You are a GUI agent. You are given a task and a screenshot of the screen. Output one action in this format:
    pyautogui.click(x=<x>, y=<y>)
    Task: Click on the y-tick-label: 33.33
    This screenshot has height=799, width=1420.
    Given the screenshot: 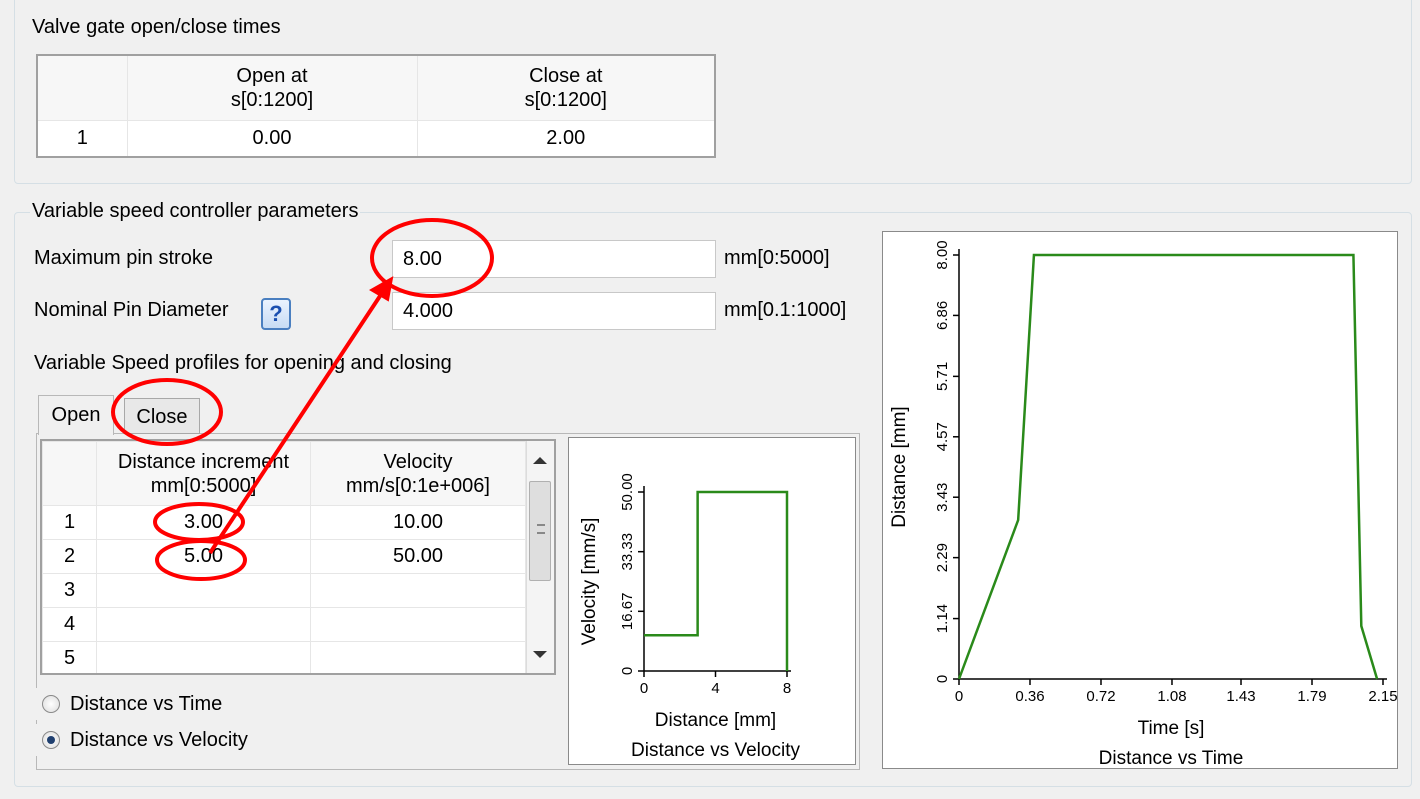 What is the action you would take?
    pyautogui.click(x=627, y=552)
    